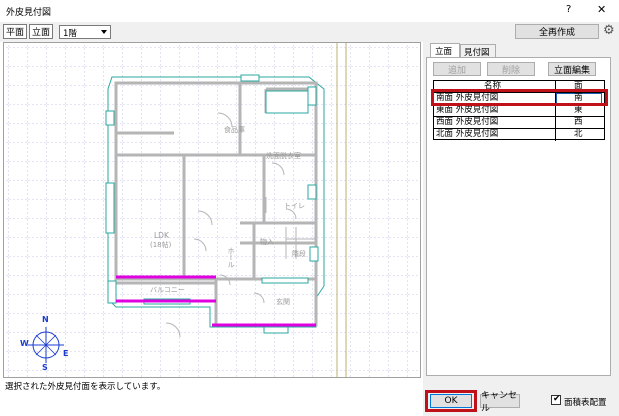  What do you see at coordinates (234, 130) in the screenshot?
I see `room-label-pantry: 食品庫` at bounding box center [234, 130].